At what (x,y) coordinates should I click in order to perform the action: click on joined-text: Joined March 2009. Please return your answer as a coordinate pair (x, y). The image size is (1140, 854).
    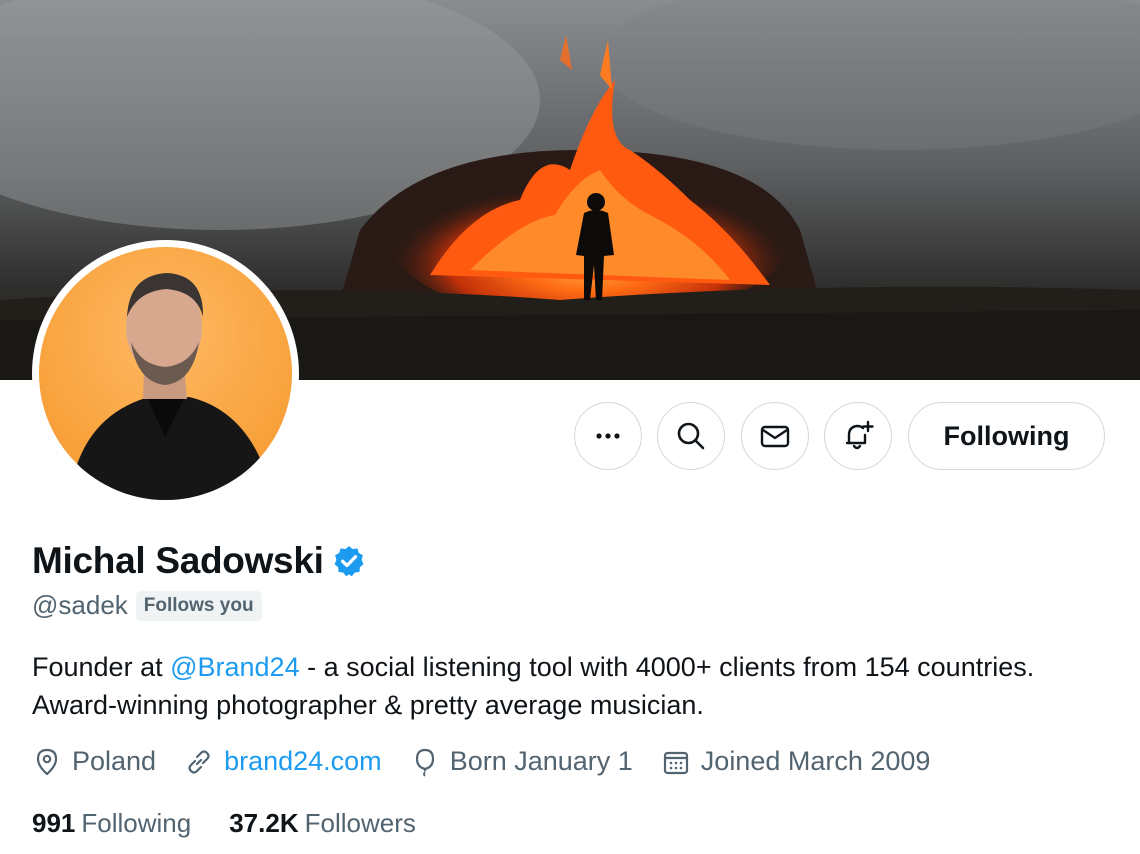
    Looking at the image, I should click on (815, 761).